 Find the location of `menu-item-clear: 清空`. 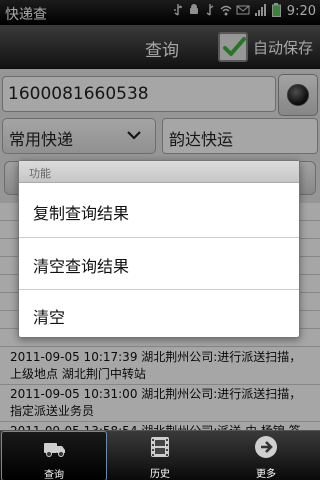

menu-item-clear: 清空 is located at coordinates (159, 315).